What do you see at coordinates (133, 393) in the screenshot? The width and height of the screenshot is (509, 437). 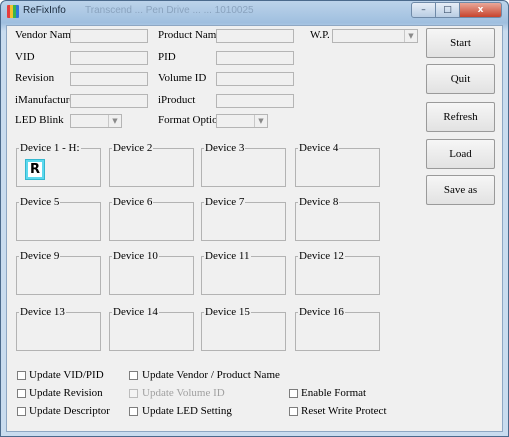 I see `update-volume-id-checkbox` at bounding box center [133, 393].